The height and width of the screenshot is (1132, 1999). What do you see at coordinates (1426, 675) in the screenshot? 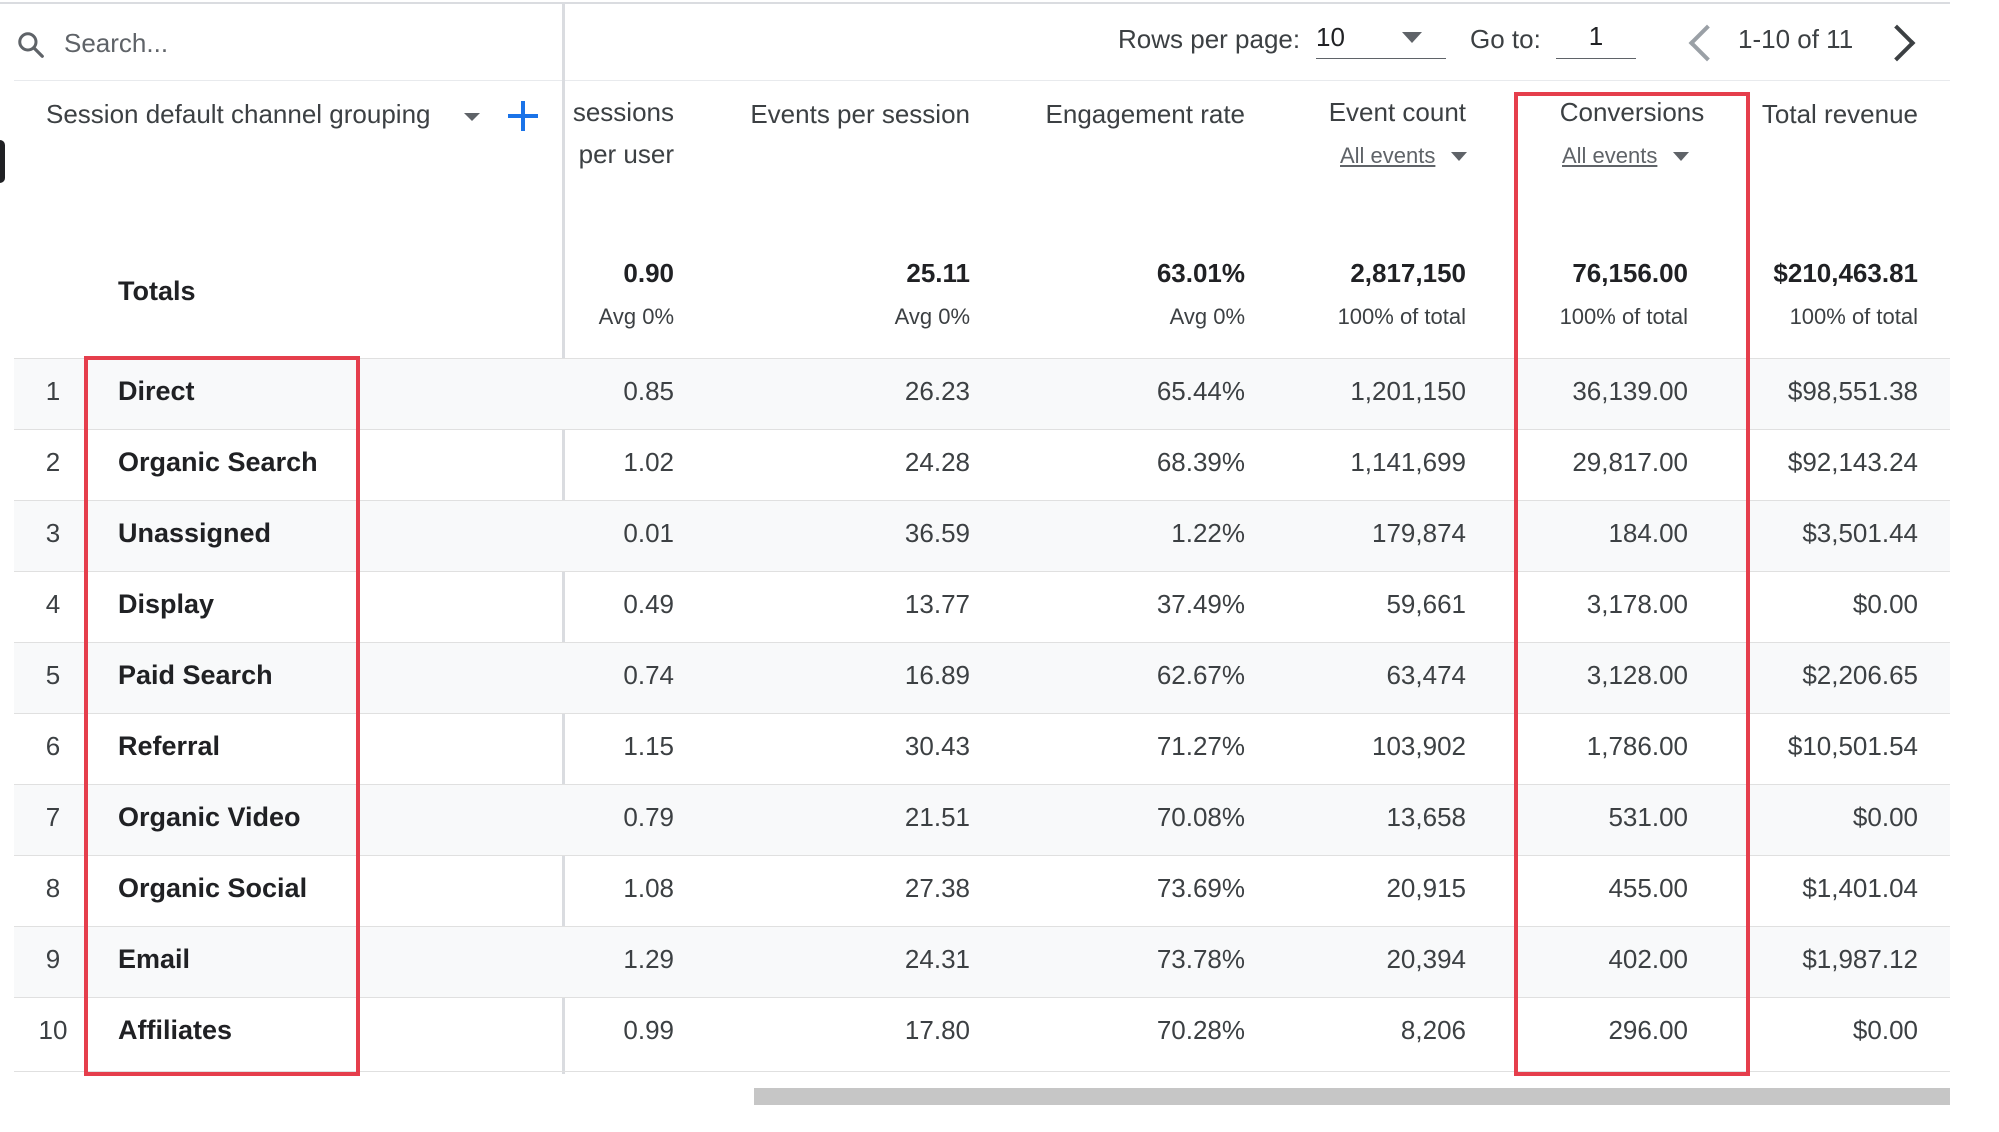
I see `event-count-value: 63,474` at bounding box center [1426, 675].